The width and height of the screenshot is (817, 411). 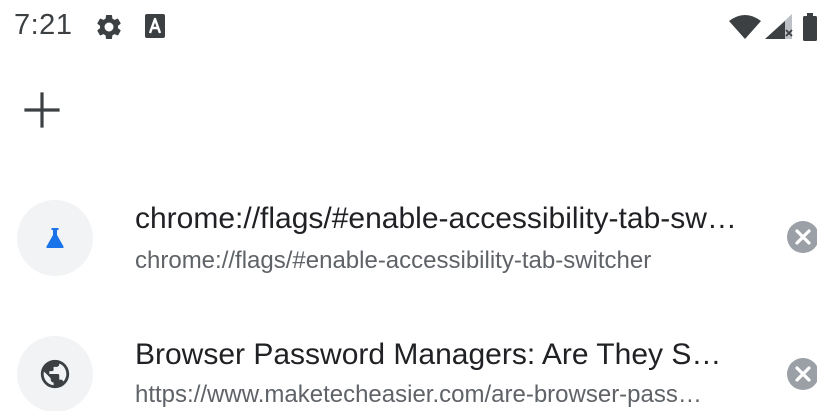 I want to click on wifi-icon, so click(x=745, y=27).